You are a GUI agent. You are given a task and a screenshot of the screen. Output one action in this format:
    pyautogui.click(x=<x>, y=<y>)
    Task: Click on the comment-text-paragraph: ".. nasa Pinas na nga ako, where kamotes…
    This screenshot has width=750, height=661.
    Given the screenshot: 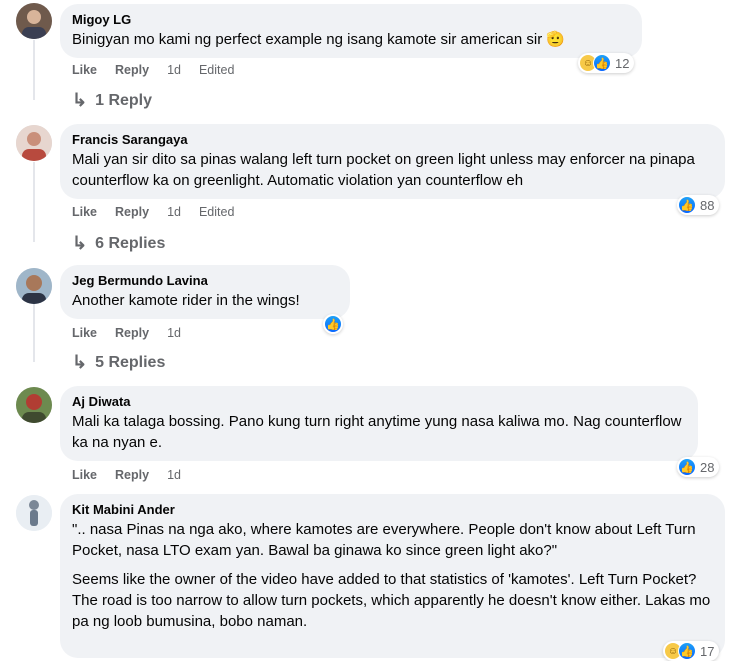 What is the action you would take?
    pyautogui.click(x=384, y=540)
    